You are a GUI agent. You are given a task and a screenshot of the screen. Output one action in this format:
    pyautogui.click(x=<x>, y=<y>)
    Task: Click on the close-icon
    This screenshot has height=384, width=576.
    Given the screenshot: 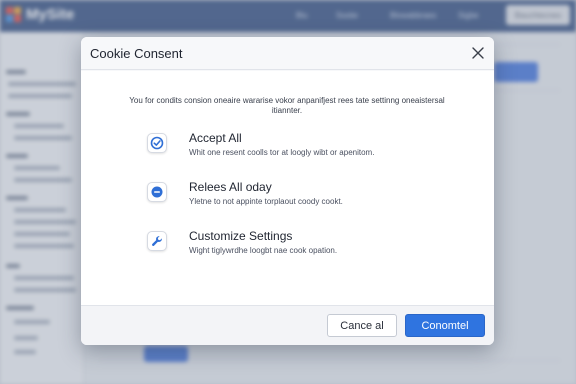 What is the action you would take?
    pyautogui.click(x=478, y=53)
    